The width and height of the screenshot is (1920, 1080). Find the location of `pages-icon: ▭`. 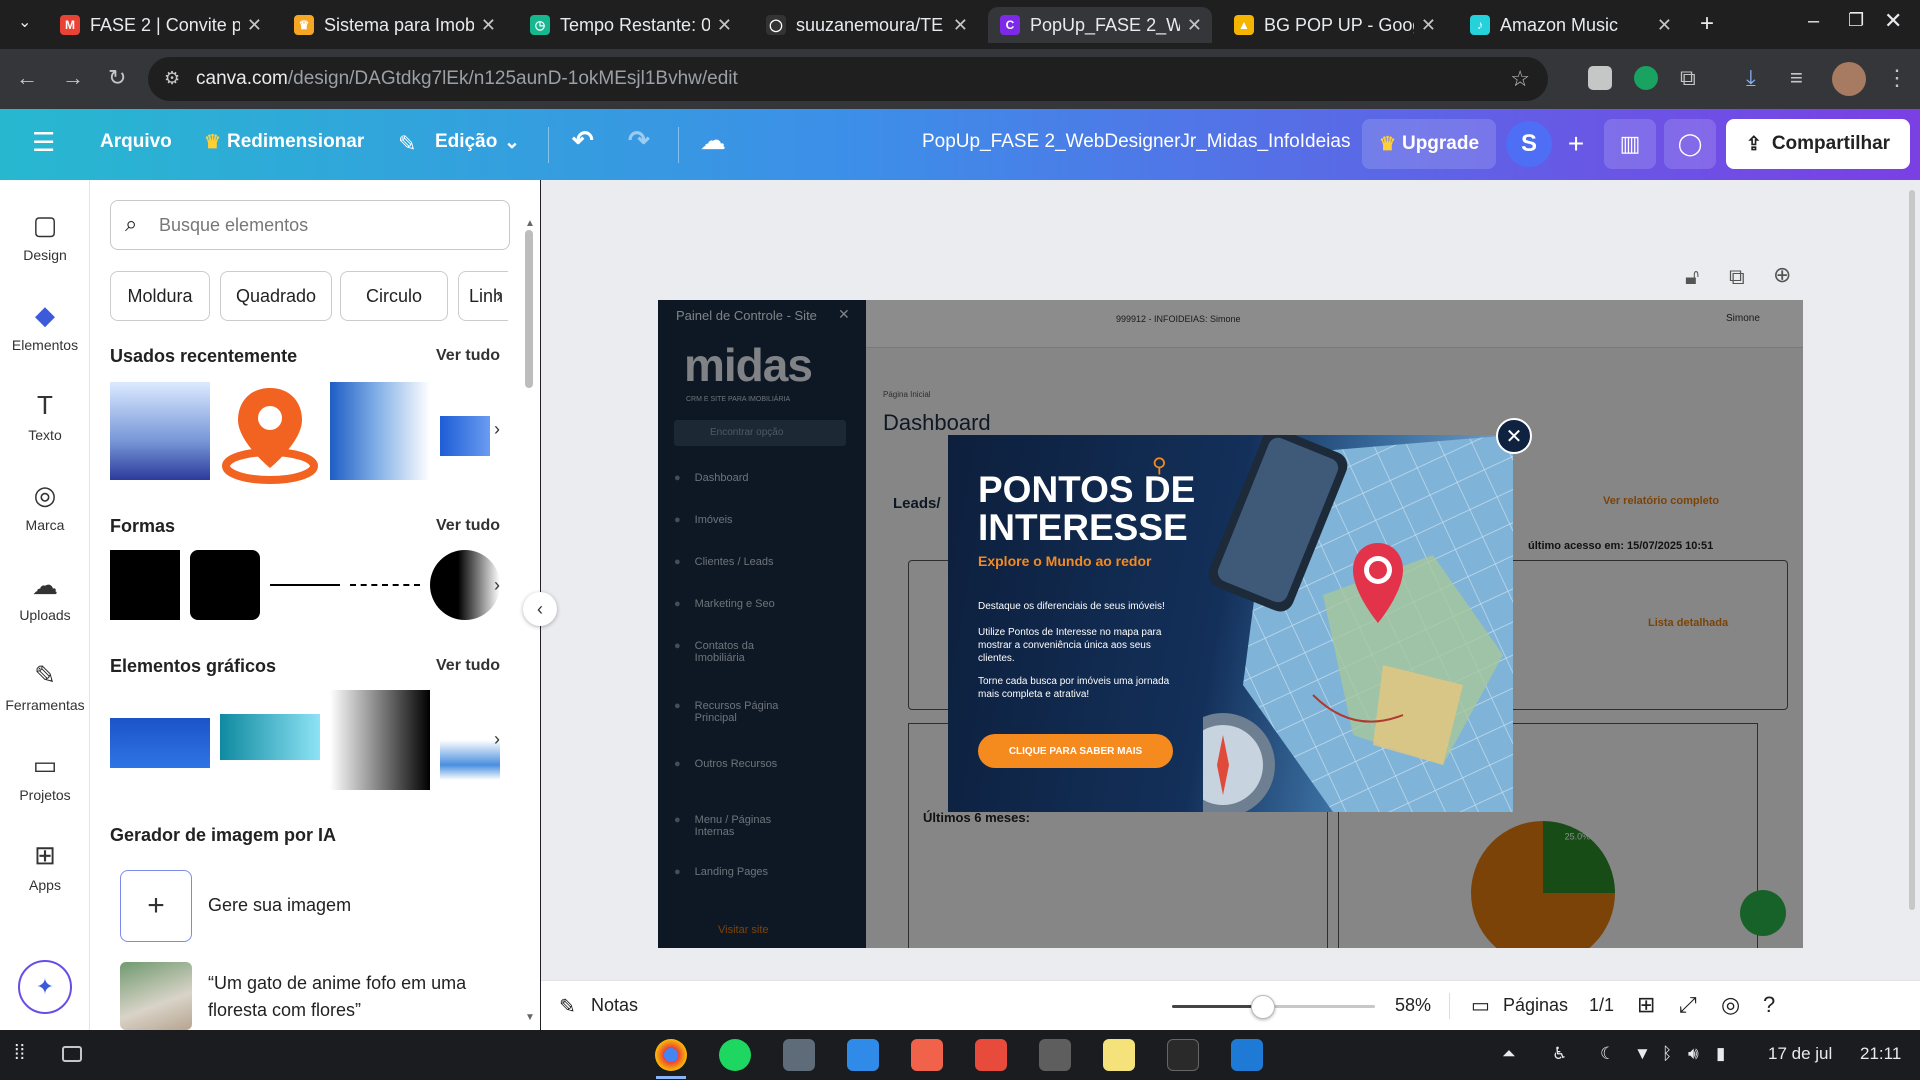

pages-icon: ▭ is located at coordinates (1480, 1005).